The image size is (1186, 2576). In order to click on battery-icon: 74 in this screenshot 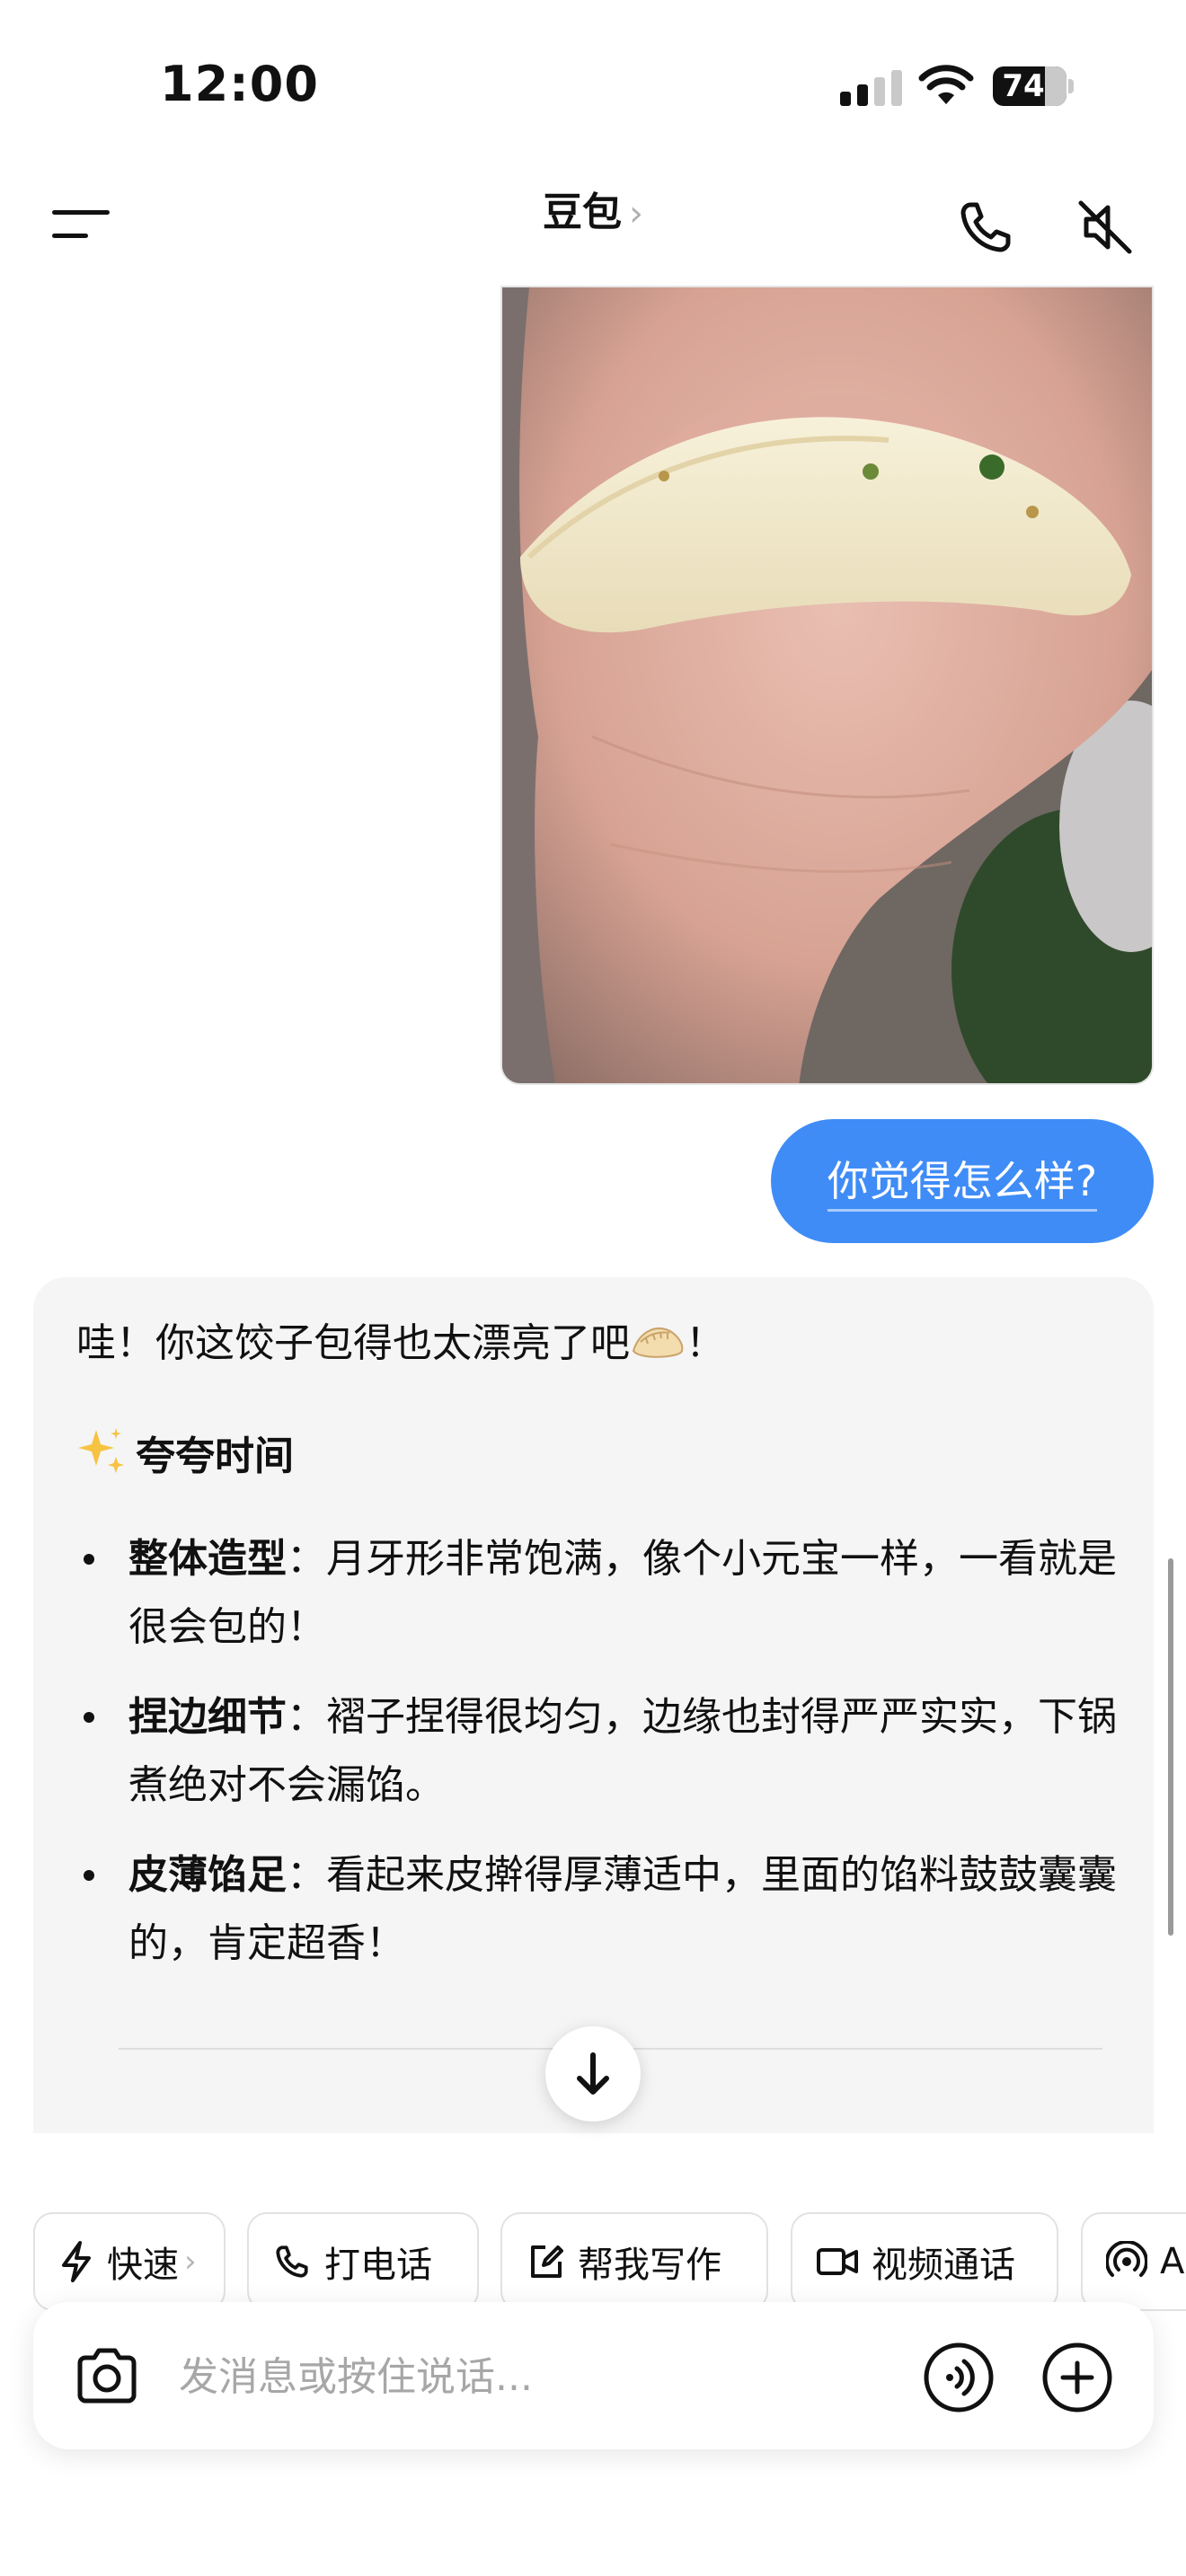, I will do `click(1033, 86)`.